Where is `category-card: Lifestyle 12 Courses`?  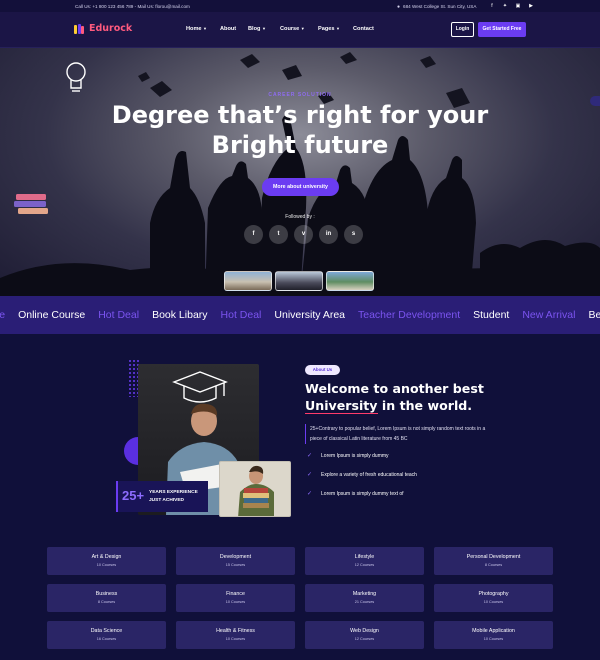 category-card: Lifestyle 12 Courses is located at coordinates (364, 561).